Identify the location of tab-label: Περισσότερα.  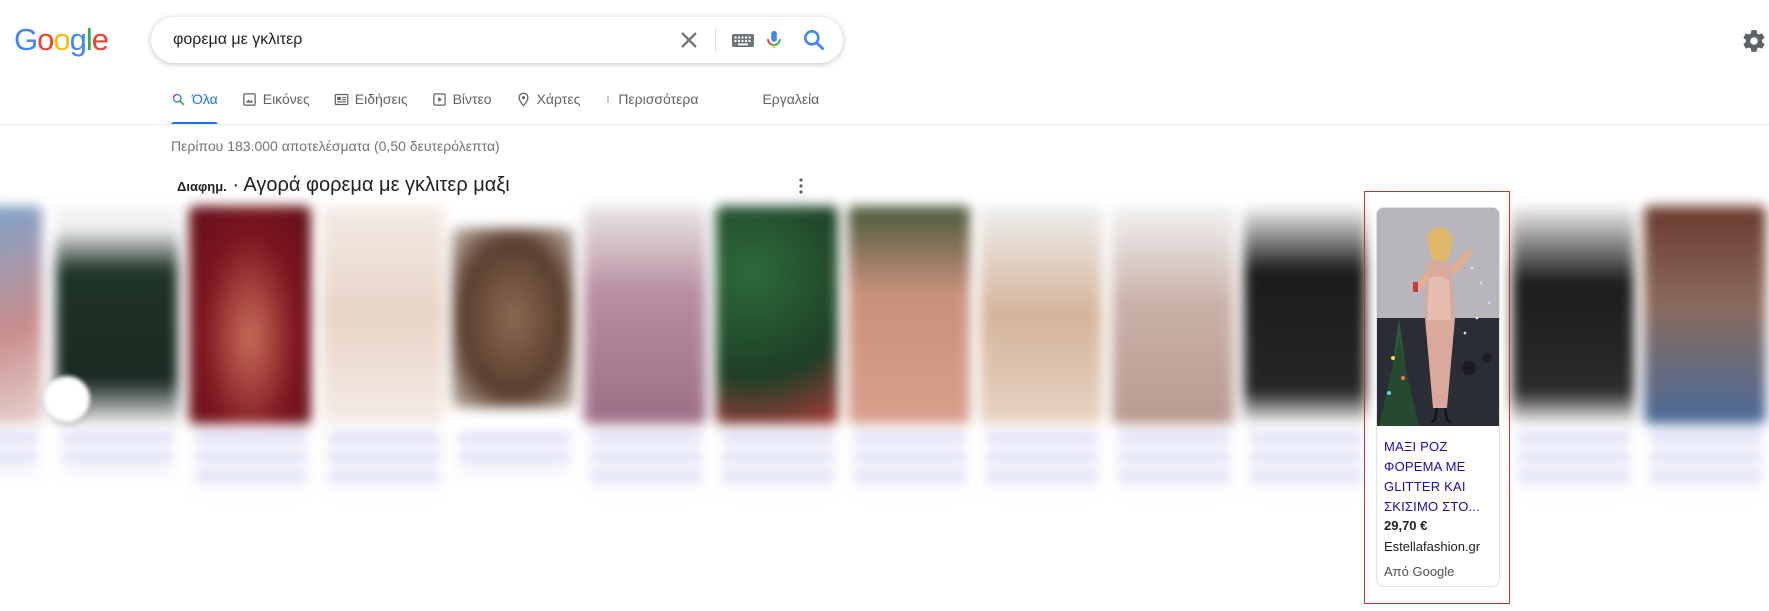
(658, 99).